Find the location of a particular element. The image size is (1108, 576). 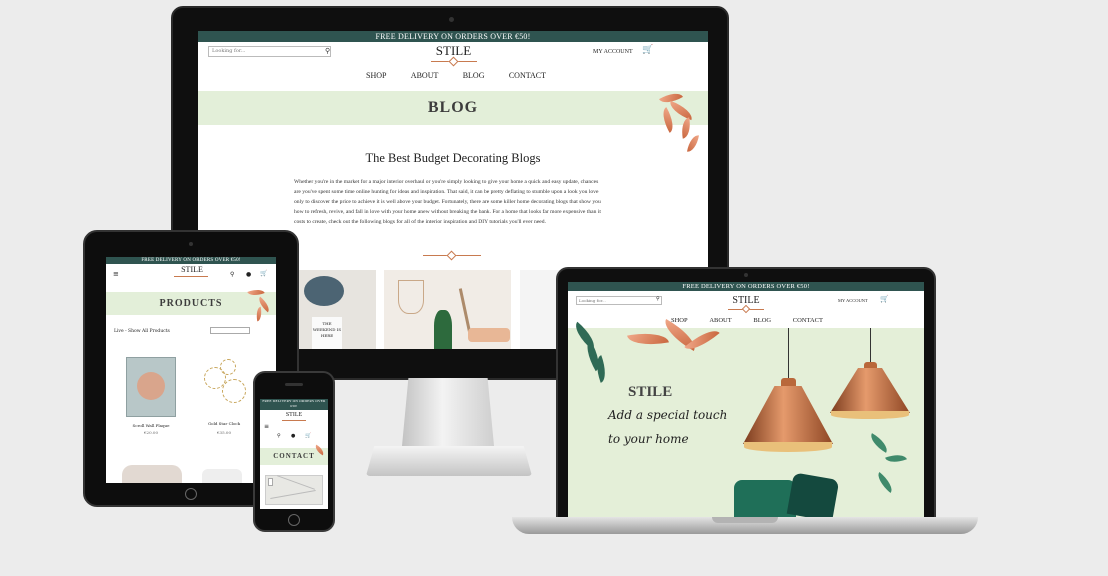

laptop-account-link: MY ACCOUNT is located at coordinates (853, 300).